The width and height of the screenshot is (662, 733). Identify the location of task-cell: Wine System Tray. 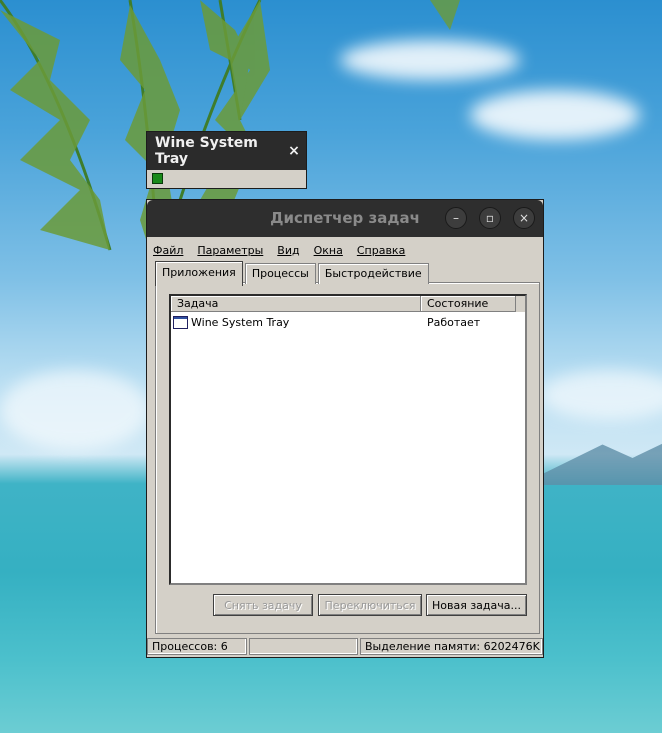
(296, 322).